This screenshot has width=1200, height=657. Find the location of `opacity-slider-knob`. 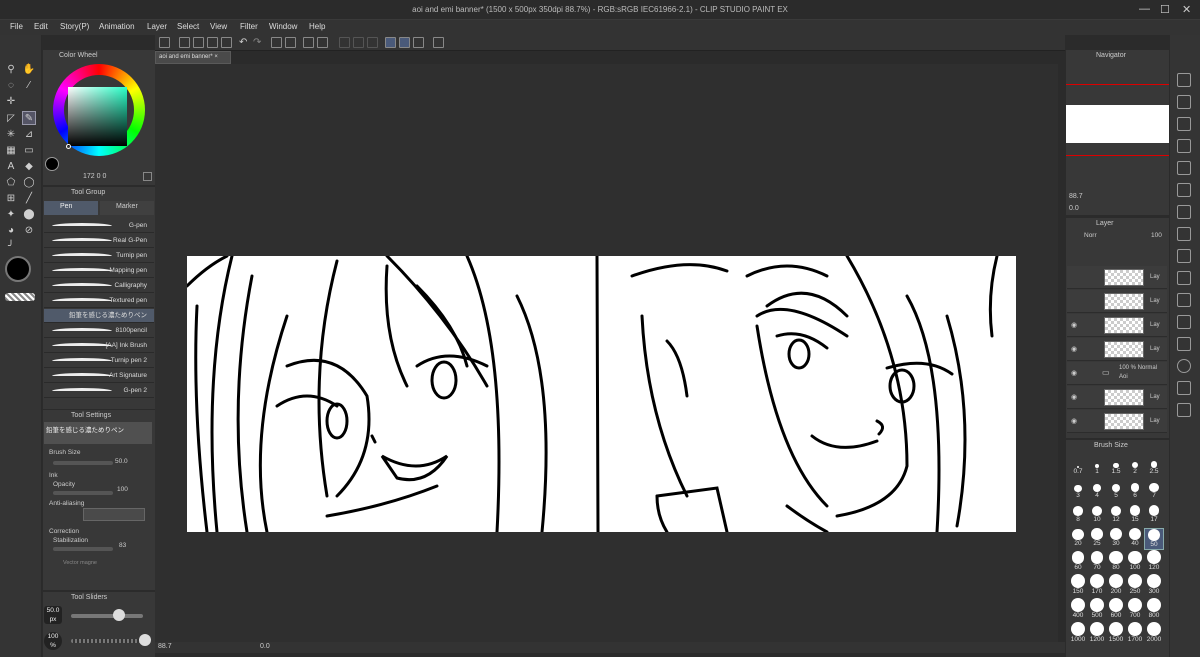

opacity-slider-knob is located at coordinates (145, 640).